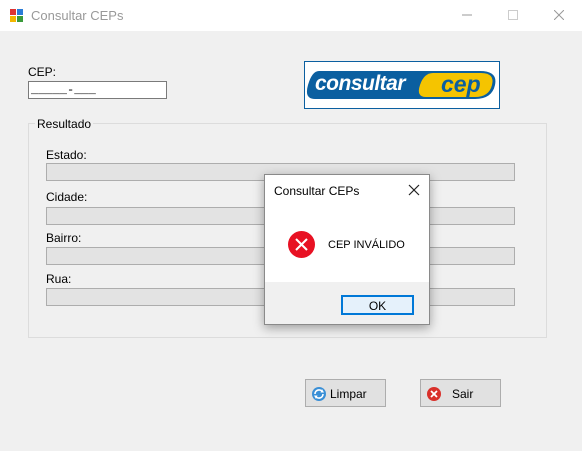 The height and width of the screenshot is (451, 582). I want to click on rua-label: Rua:, so click(59, 279).